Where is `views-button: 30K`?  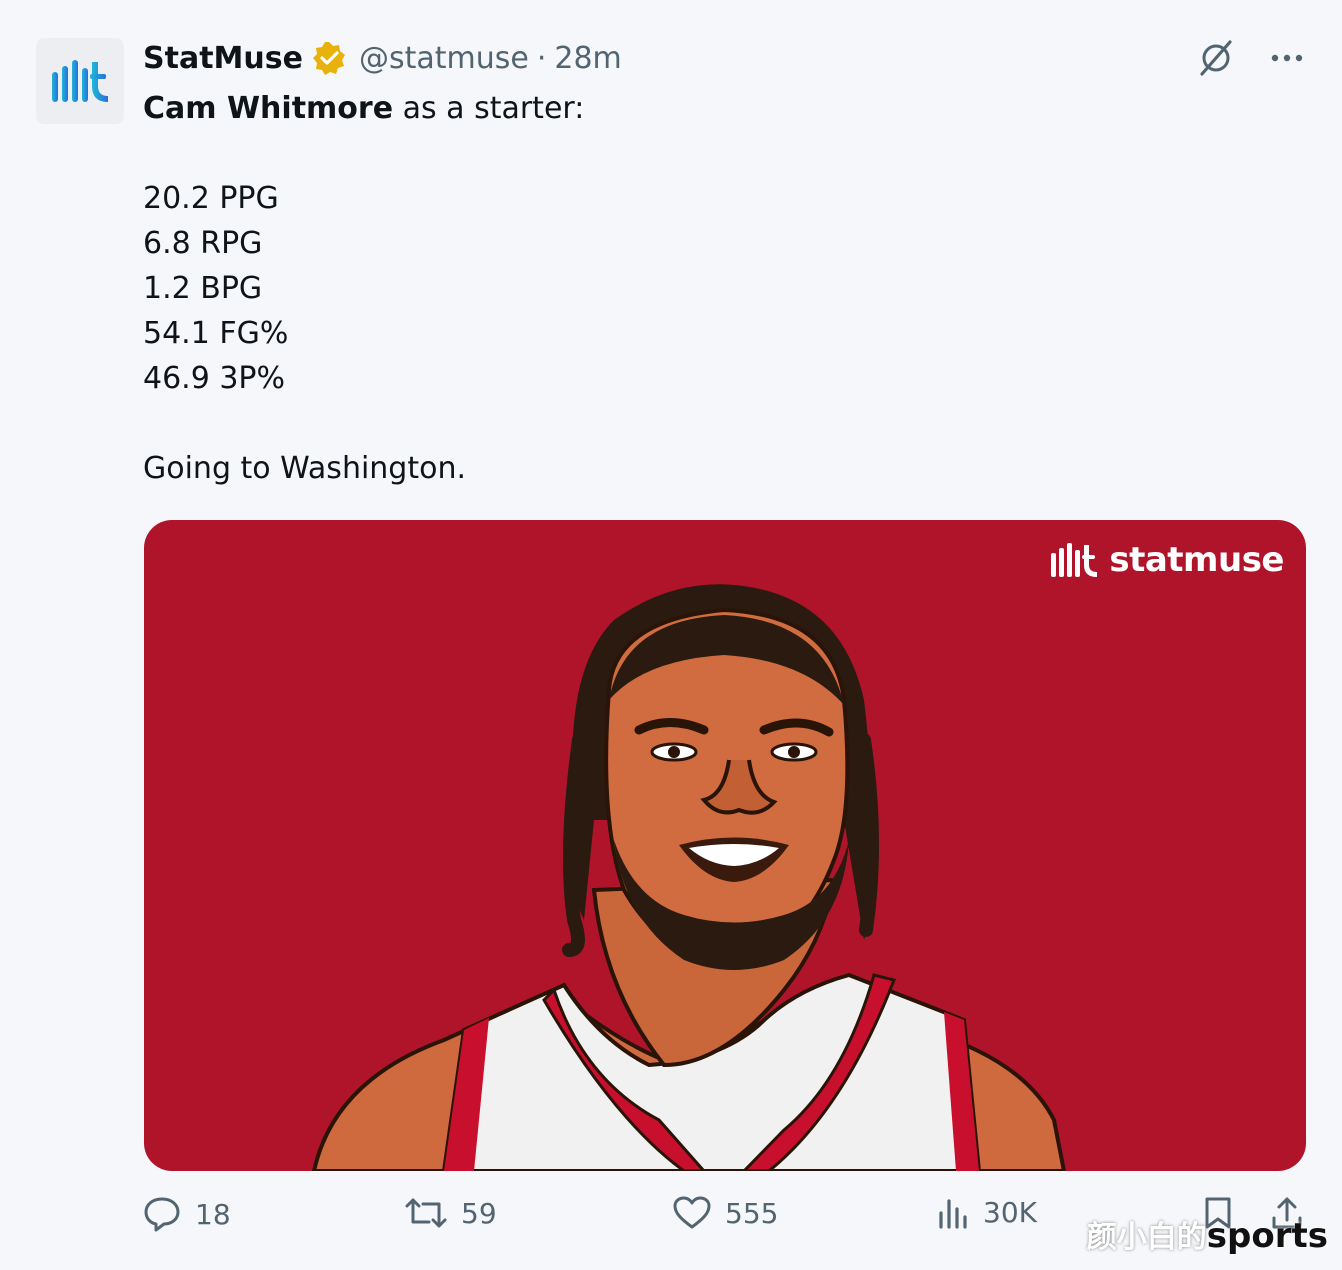 views-button: 30K is located at coordinates (987, 1212).